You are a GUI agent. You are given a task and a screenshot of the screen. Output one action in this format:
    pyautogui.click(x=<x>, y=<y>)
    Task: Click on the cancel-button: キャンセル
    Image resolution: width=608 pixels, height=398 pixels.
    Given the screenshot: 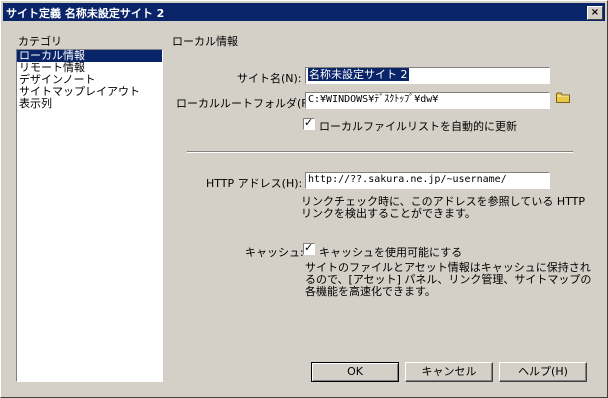 What is the action you would take?
    pyautogui.click(x=449, y=372)
    